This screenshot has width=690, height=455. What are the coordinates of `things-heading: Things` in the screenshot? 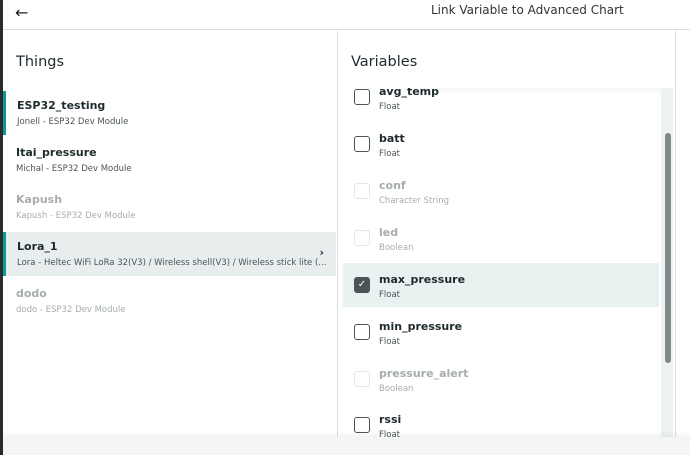 It's located at (40, 62).